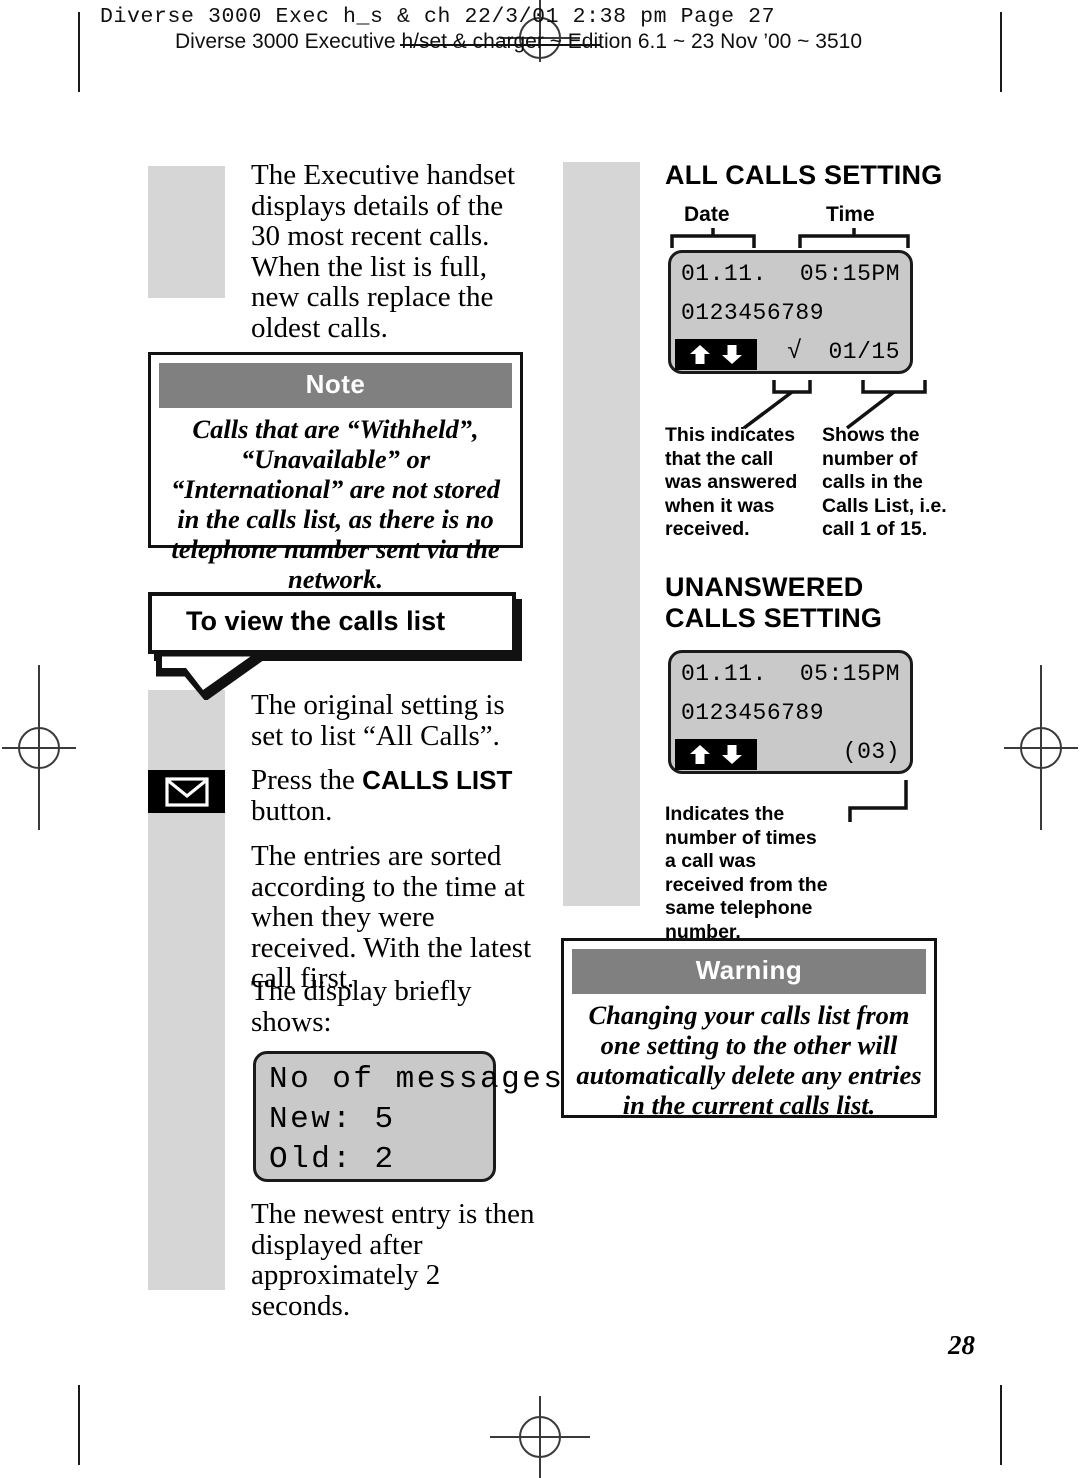 The height and width of the screenshot is (1478, 1080). What do you see at coordinates (417, 1079) in the screenshot?
I see `messages-display-line-1: No of messages` at bounding box center [417, 1079].